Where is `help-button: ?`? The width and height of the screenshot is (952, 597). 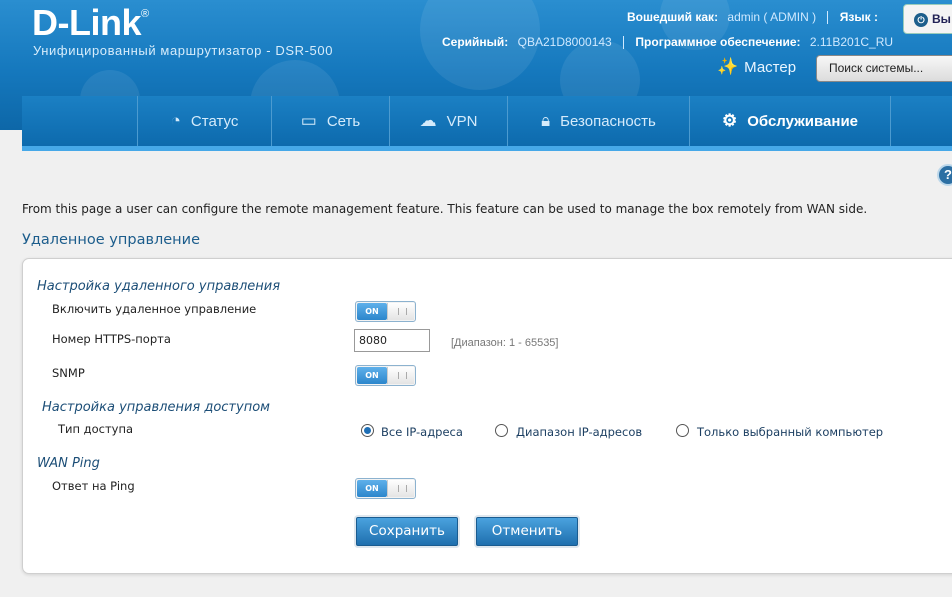 help-button: ? is located at coordinates (944, 175).